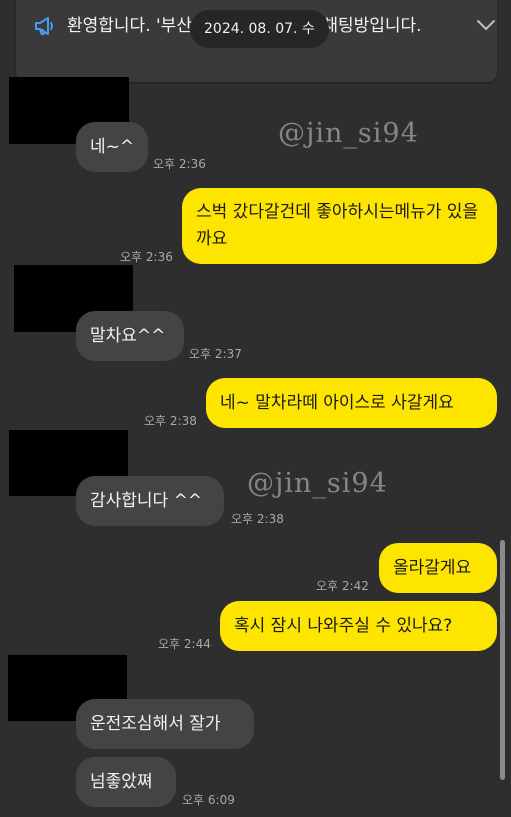  What do you see at coordinates (112, 147) in the screenshot?
I see `message-bubble-in: 네~^` at bounding box center [112, 147].